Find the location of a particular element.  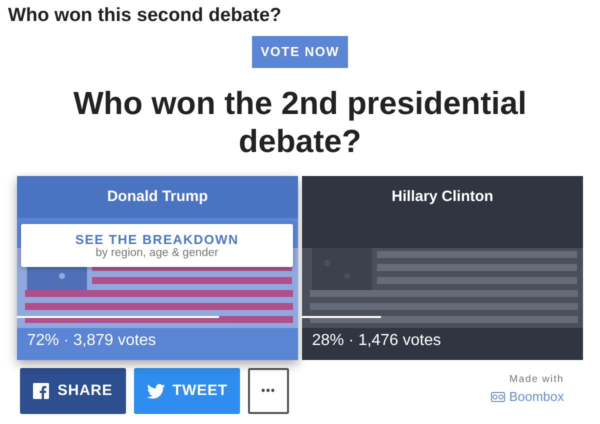

facebook-icon is located at coordinates (41, 391).